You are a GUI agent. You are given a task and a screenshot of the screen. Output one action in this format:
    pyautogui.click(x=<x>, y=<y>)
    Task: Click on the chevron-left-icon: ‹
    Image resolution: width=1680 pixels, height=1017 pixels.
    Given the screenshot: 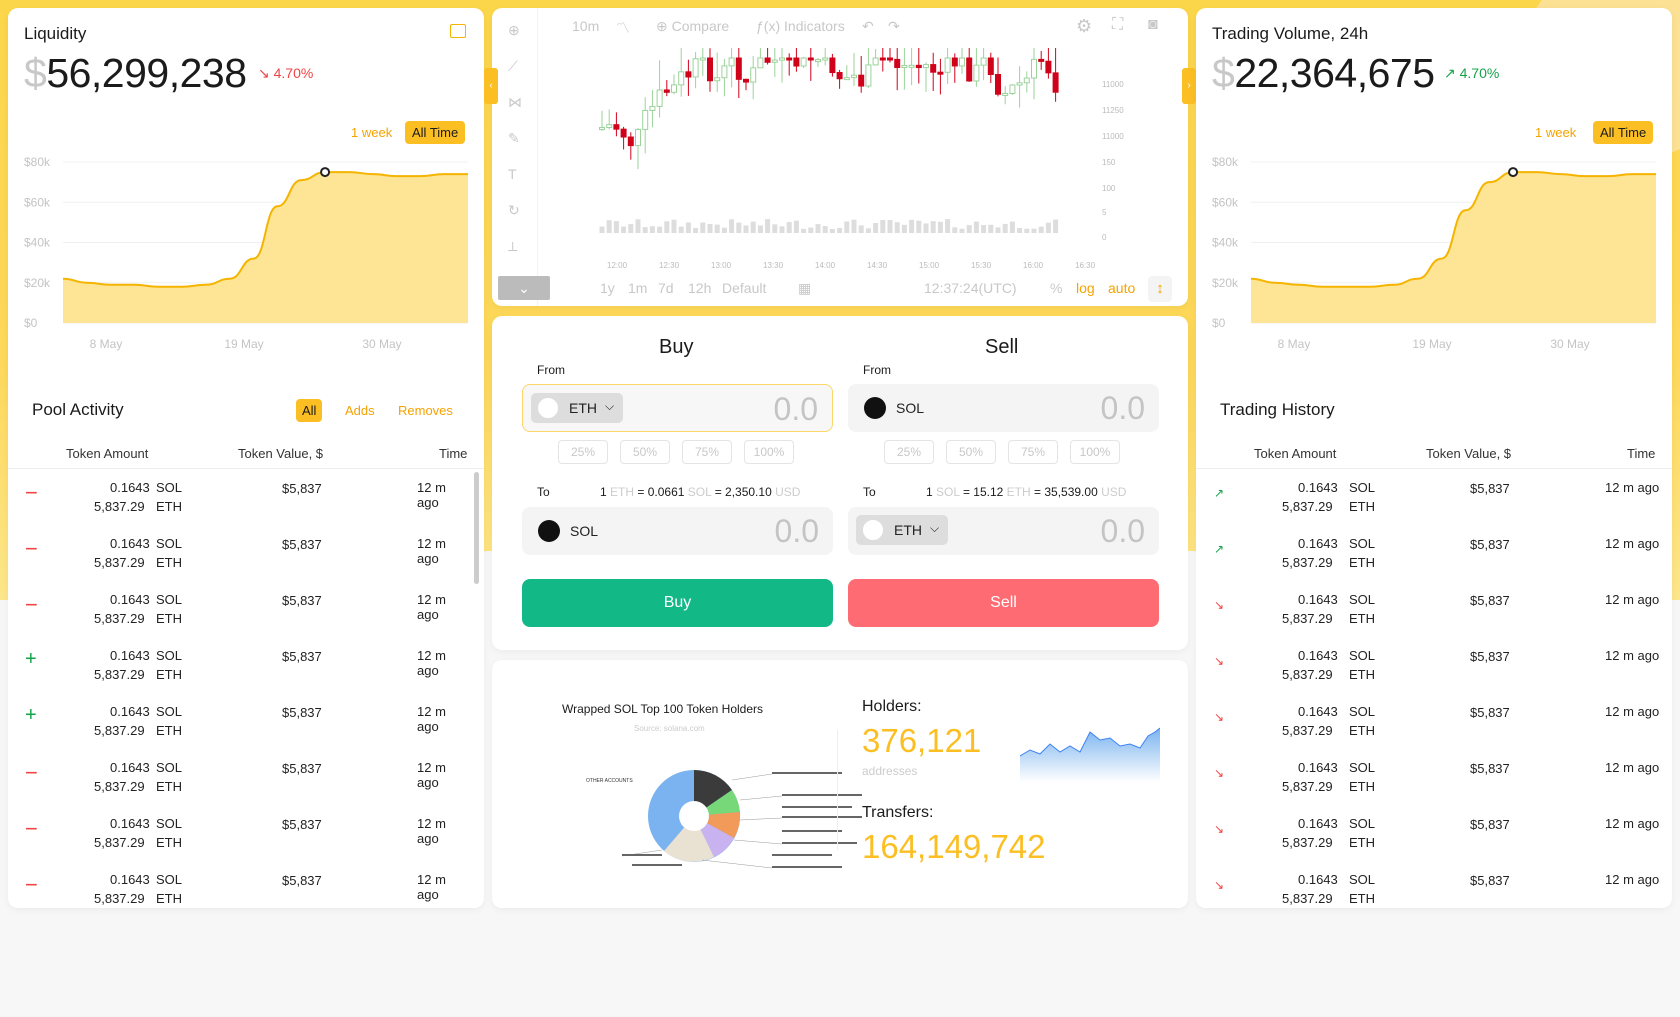 What is the action you would take?
    pyautogui.click(x=491, y=86)
    